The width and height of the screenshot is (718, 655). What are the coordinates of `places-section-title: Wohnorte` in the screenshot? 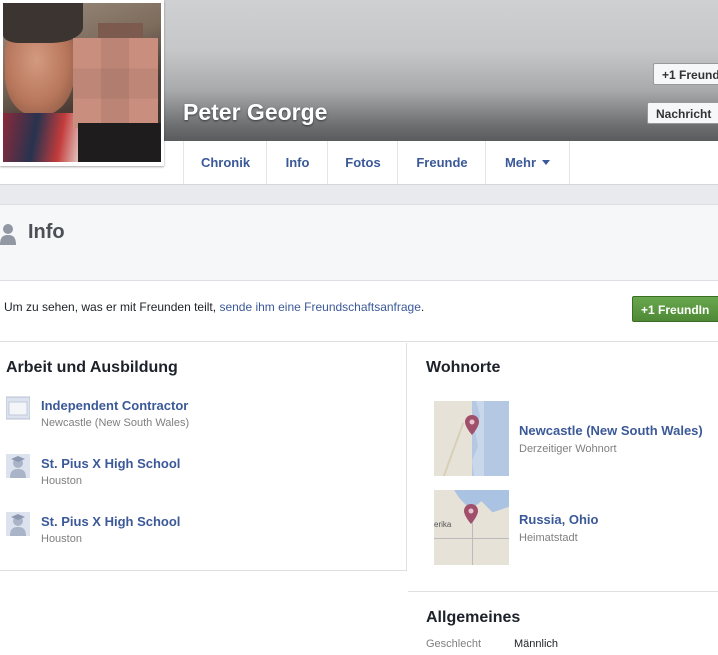 It's located at (463, 367).